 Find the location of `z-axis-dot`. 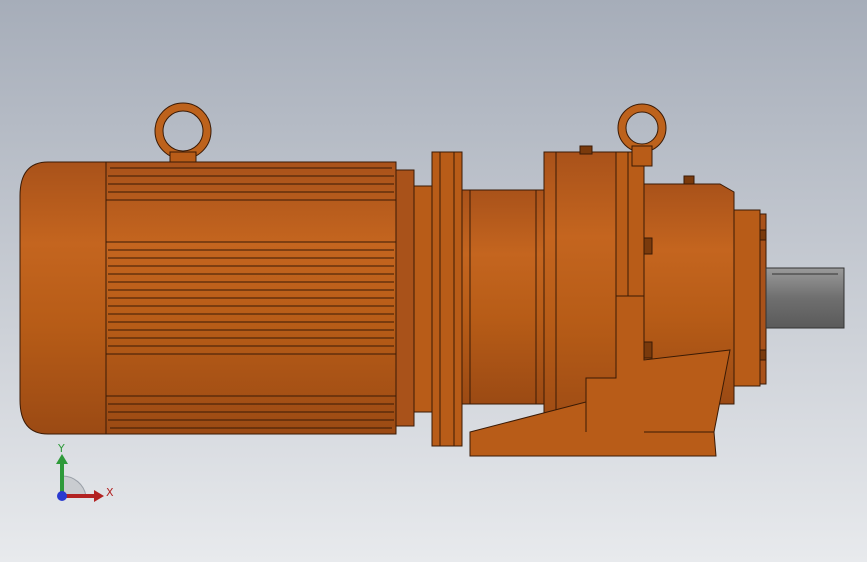

z-axis-dot is located at coordinates (62, 496).